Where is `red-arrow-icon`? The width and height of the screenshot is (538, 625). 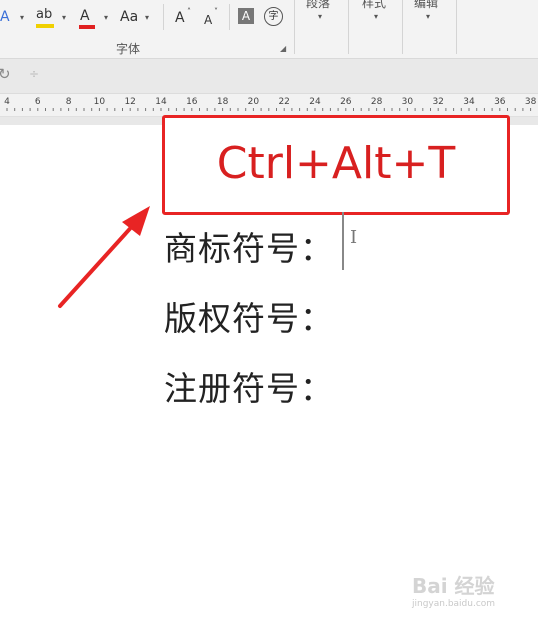
red-arrow-icon is located at coordinates (104, 257).